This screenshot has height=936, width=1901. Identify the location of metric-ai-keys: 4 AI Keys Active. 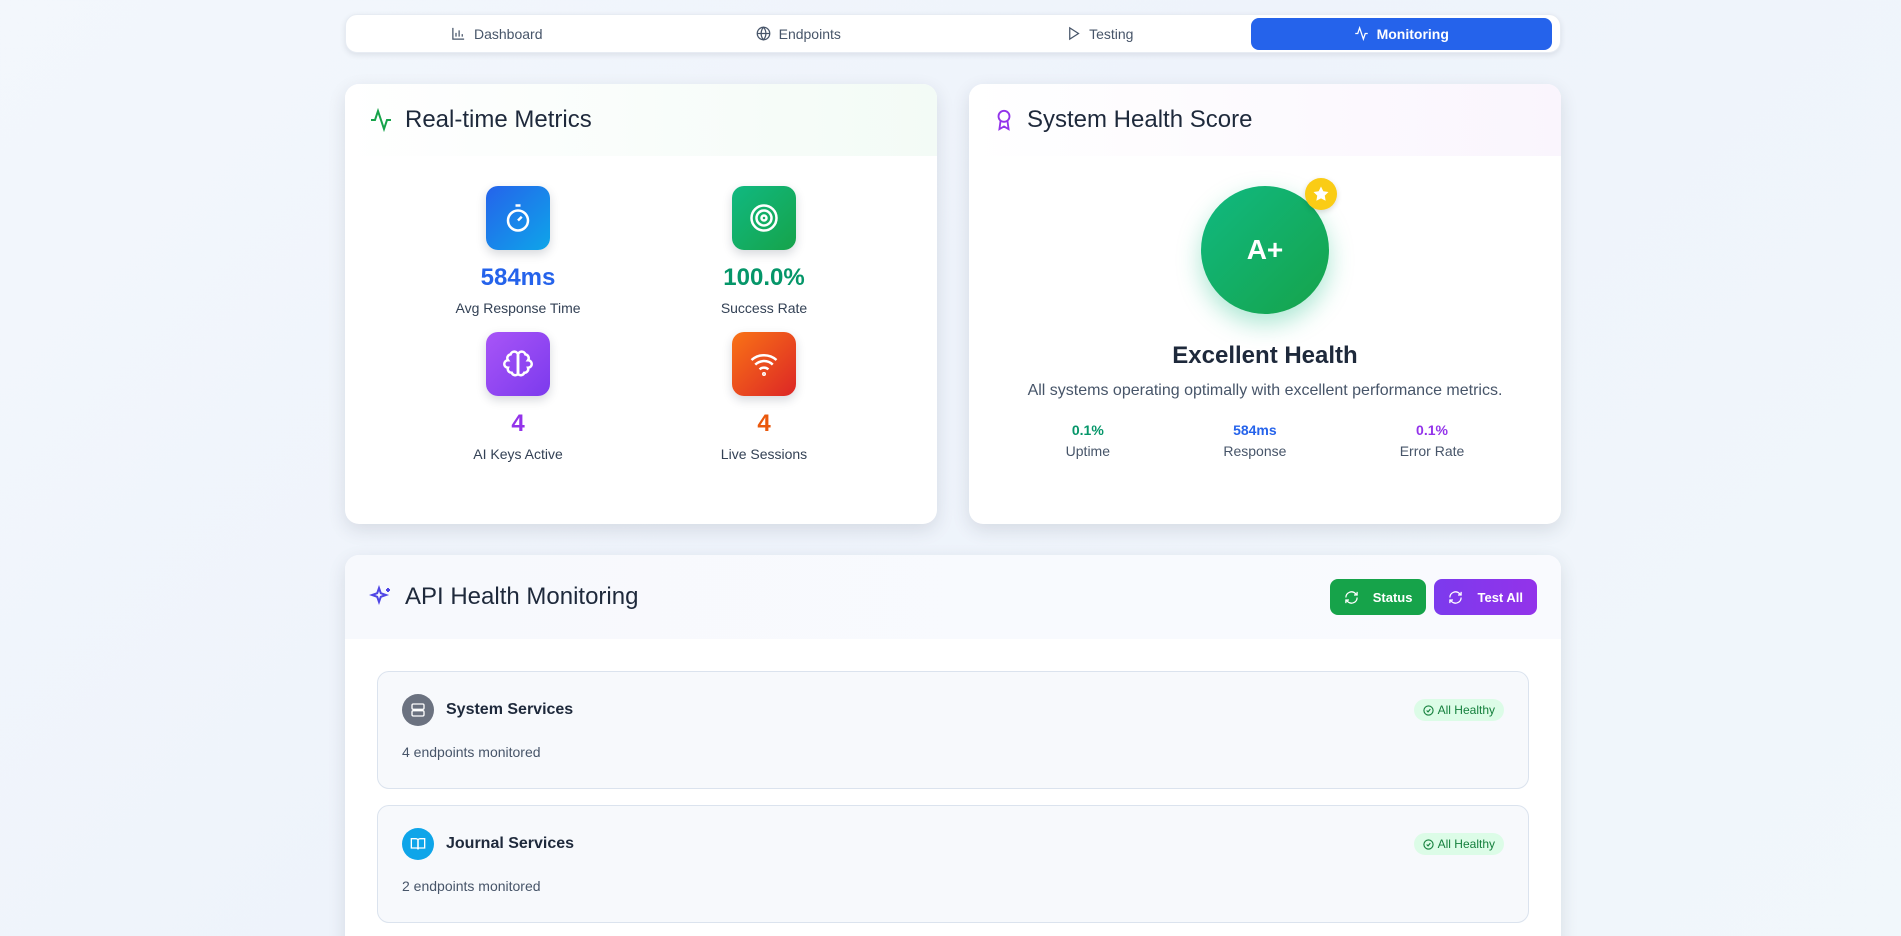
(518, 397).